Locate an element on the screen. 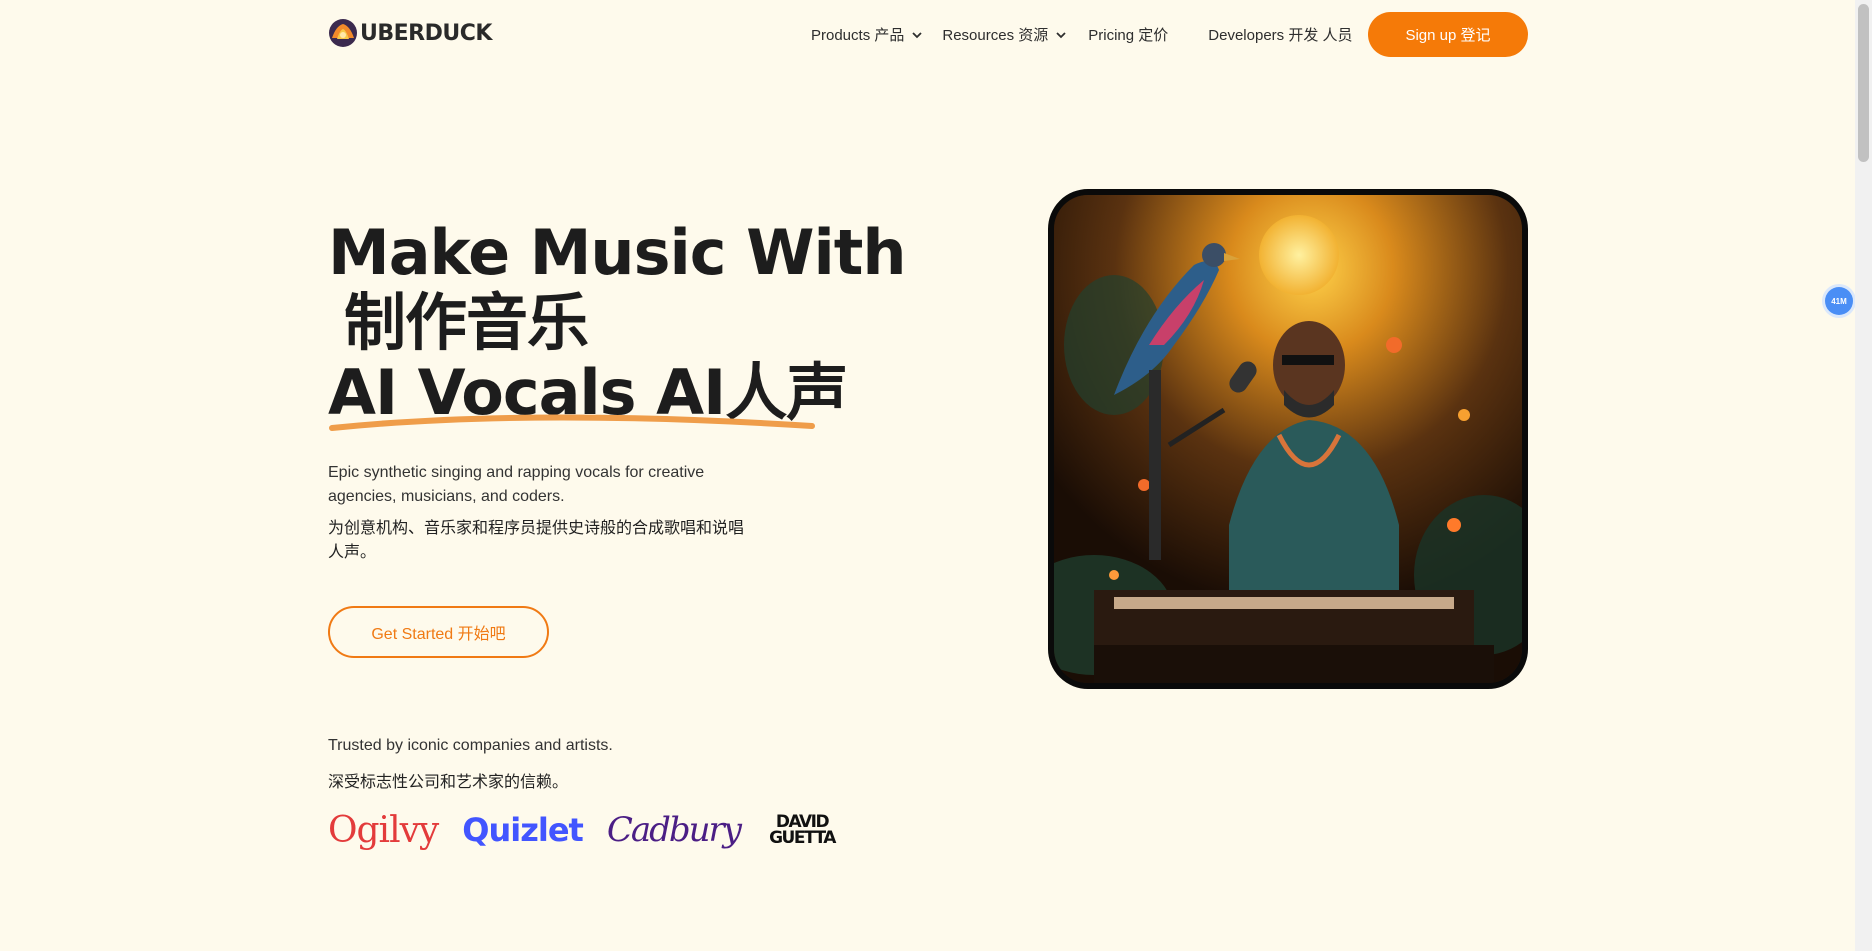 This screenshot has height=951, width=1872. hero-title-line1: Make Music With is located at coordinates (617, 252).